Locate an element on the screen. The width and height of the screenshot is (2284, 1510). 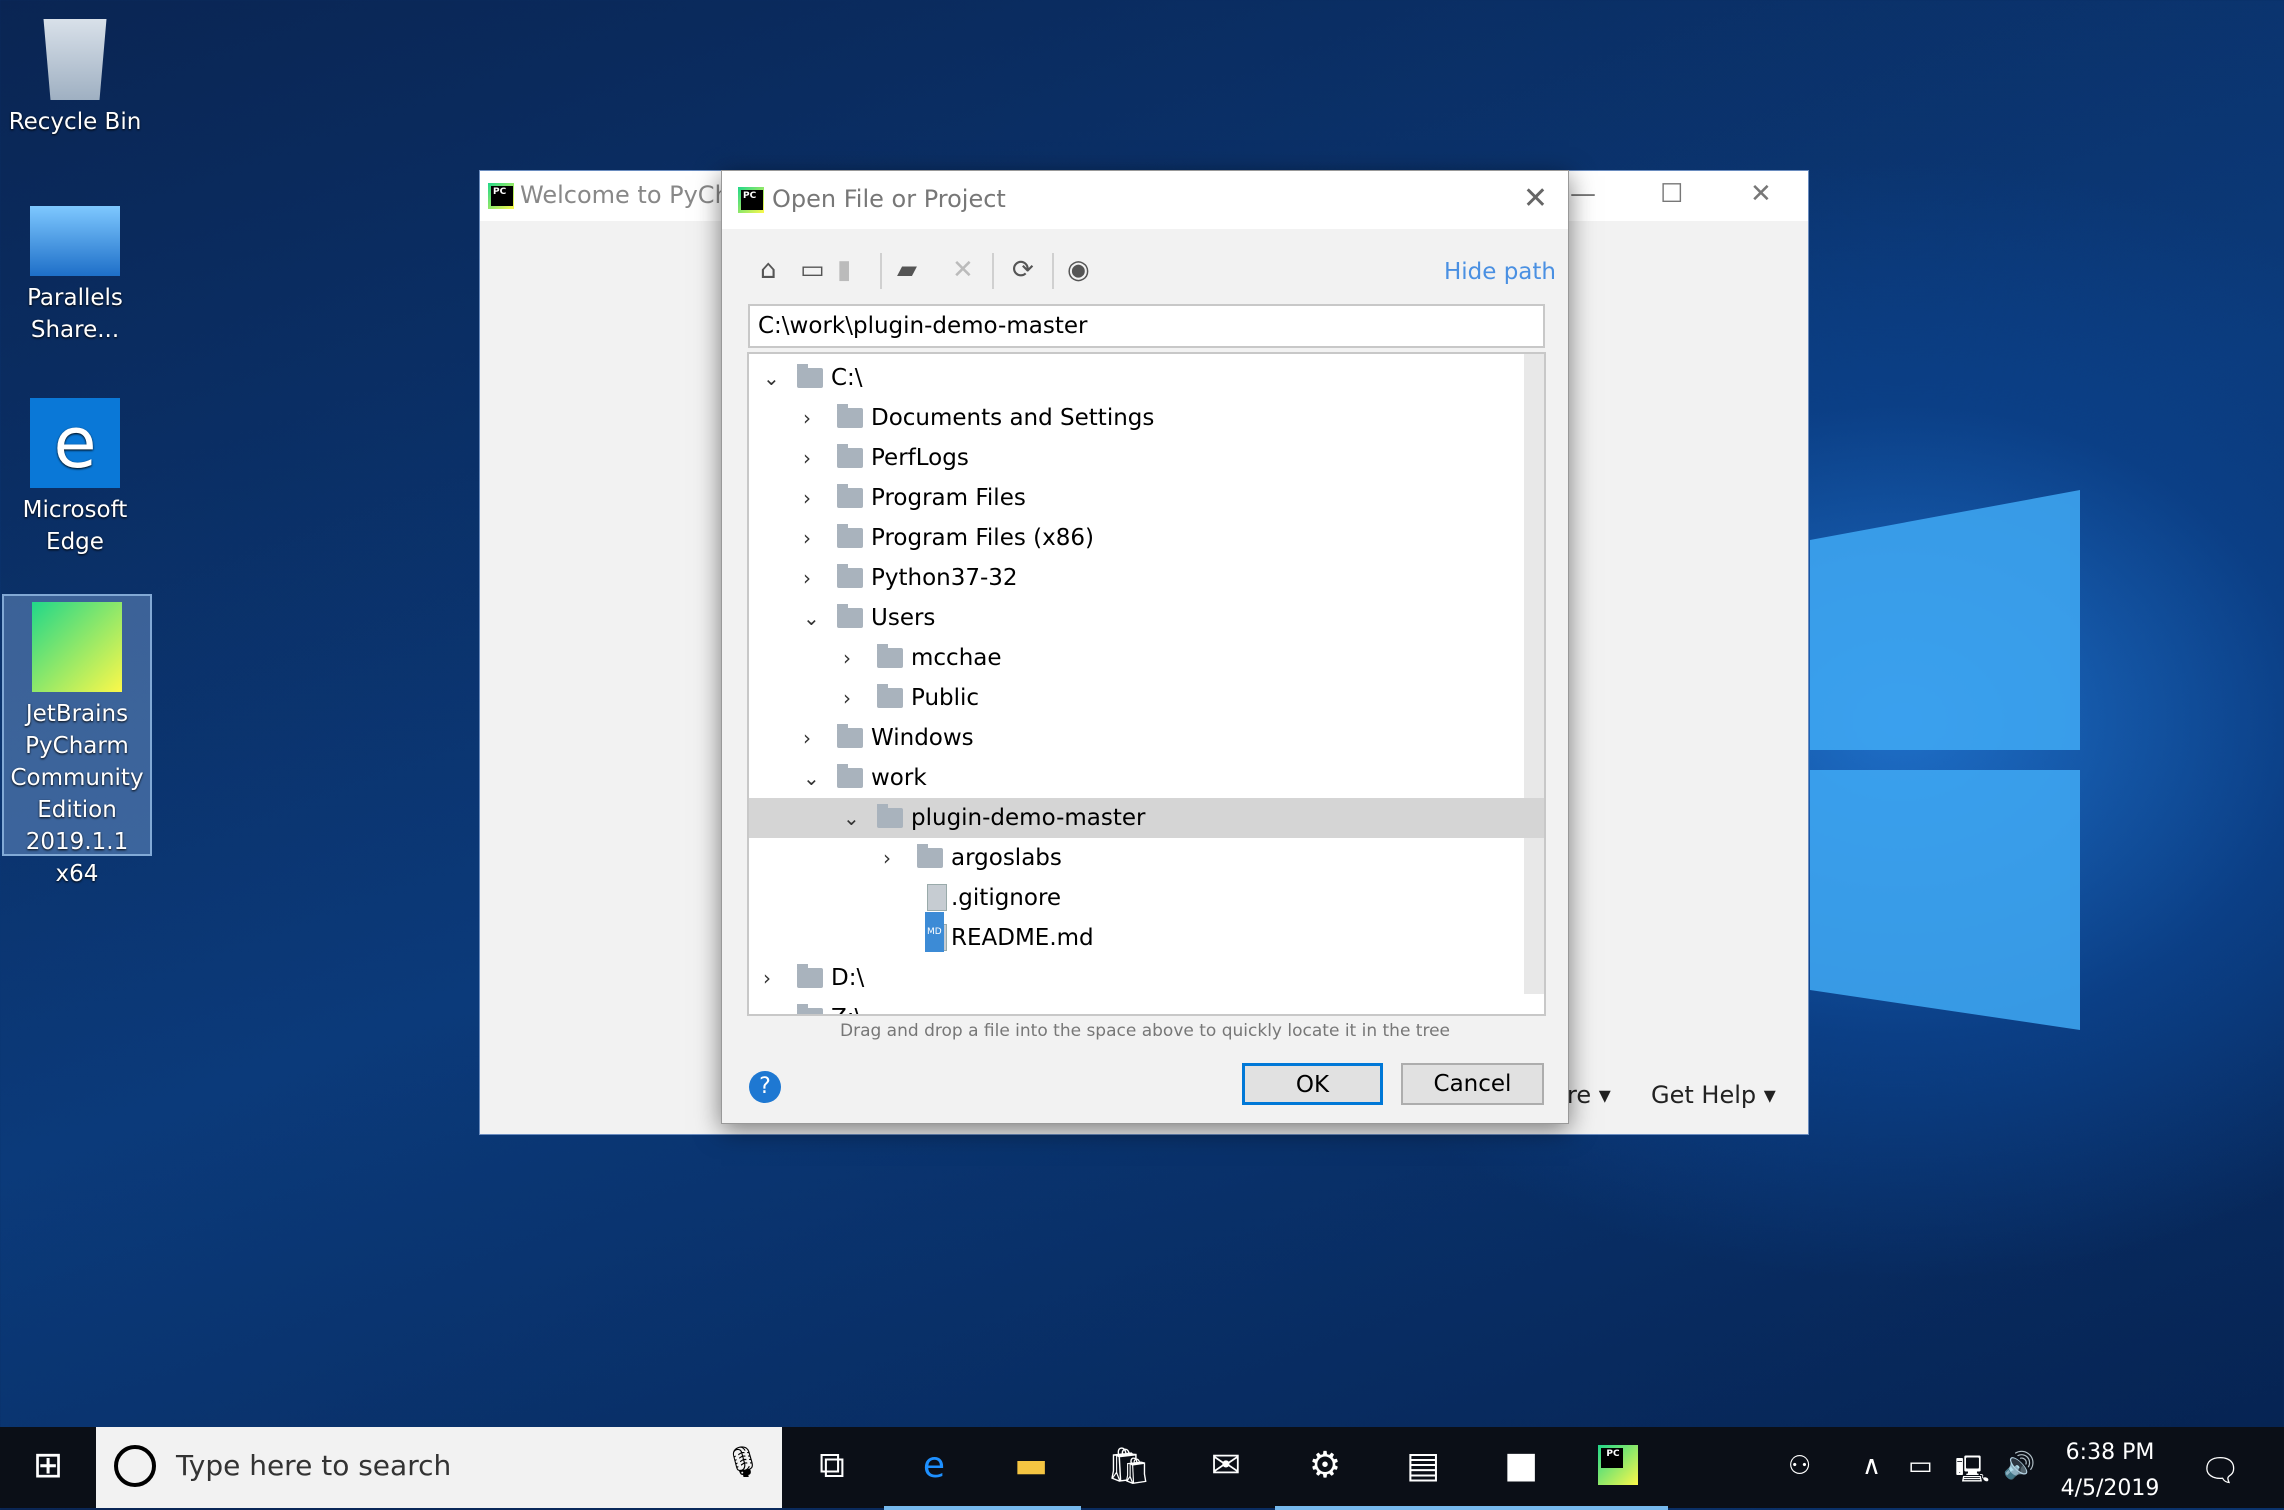
desktop-icon-edge: e Microsoft Edge is located at coordinates (75, 478).